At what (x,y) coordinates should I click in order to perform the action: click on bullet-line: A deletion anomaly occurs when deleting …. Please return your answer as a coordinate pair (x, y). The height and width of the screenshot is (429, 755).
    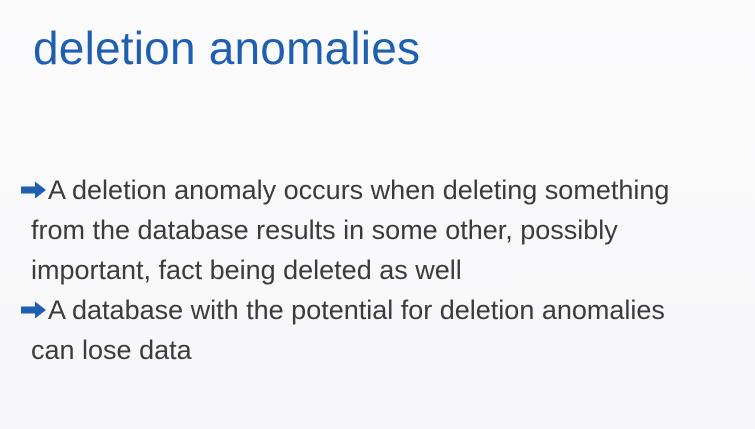
    Looking at the image, I should click on (382, 190).